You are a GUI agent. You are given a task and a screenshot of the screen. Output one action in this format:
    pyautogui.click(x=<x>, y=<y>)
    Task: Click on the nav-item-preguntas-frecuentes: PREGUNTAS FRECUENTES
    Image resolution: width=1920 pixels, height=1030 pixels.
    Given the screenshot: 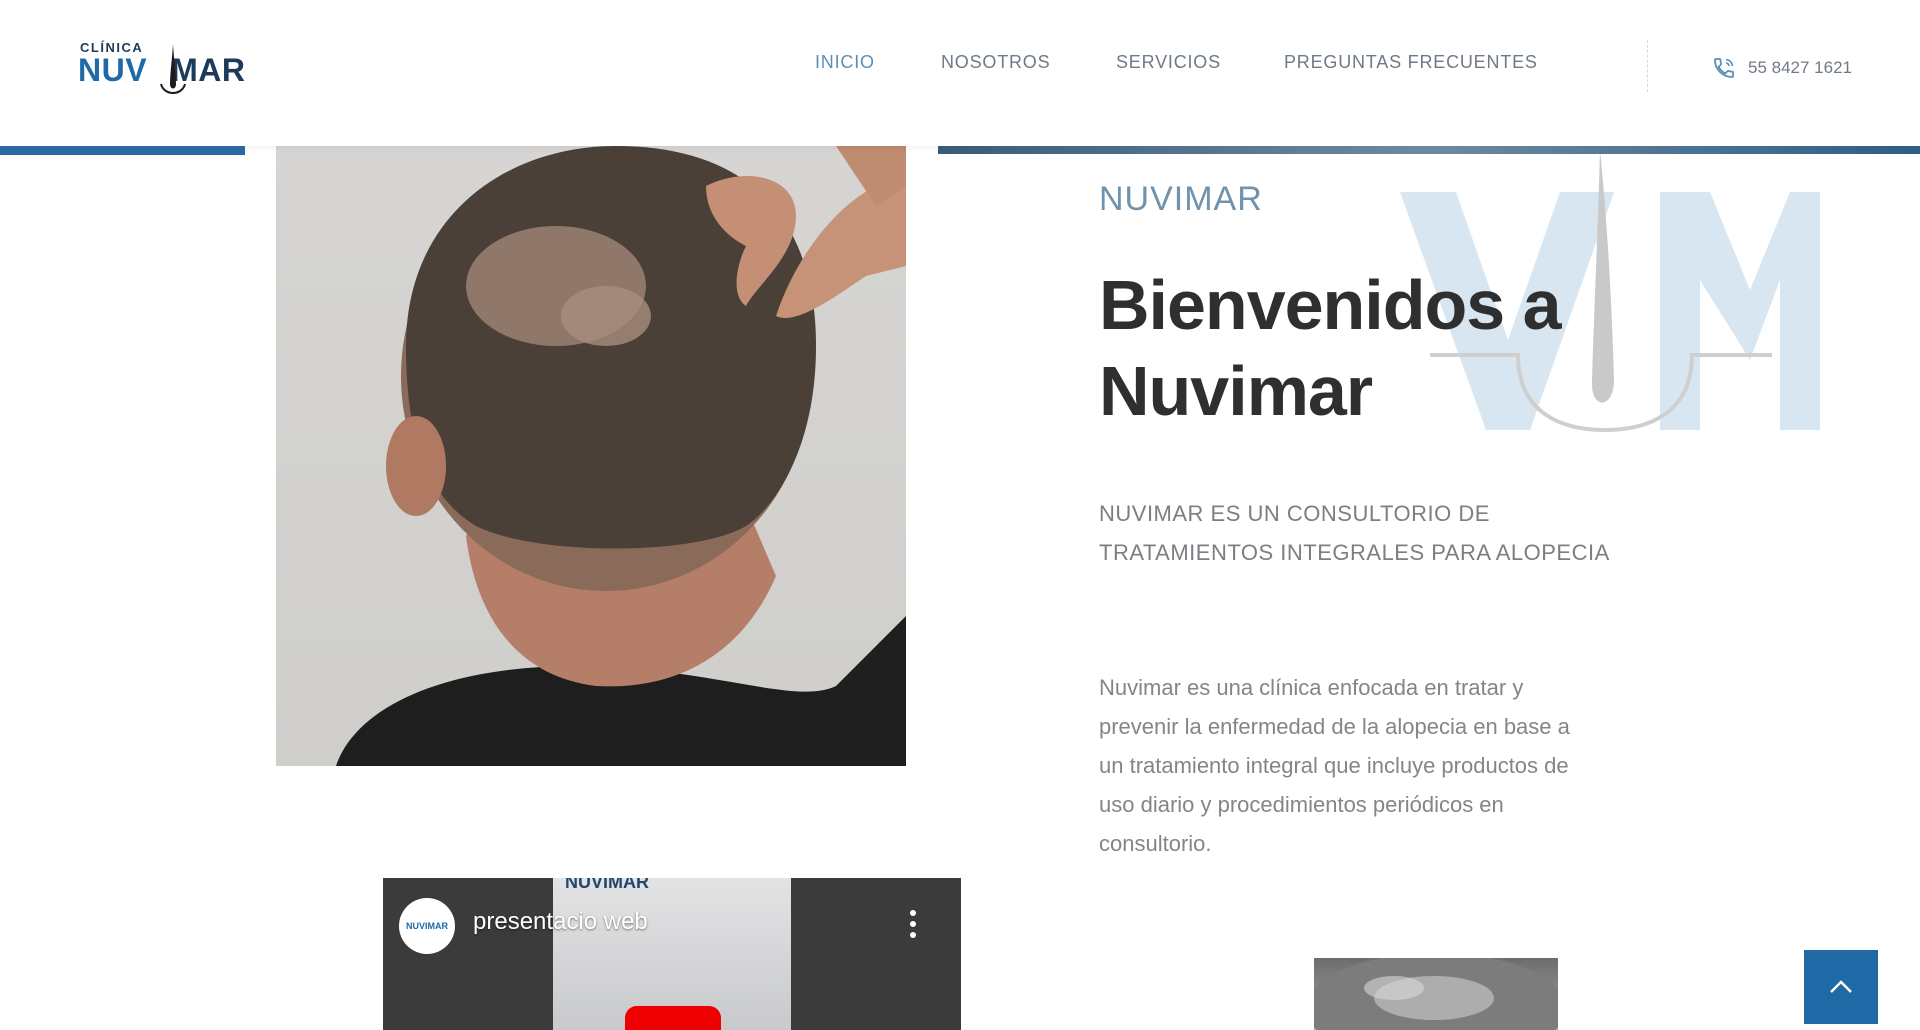 What is the action you would take?
    pyautogui.click(x=1411, y=62)
    